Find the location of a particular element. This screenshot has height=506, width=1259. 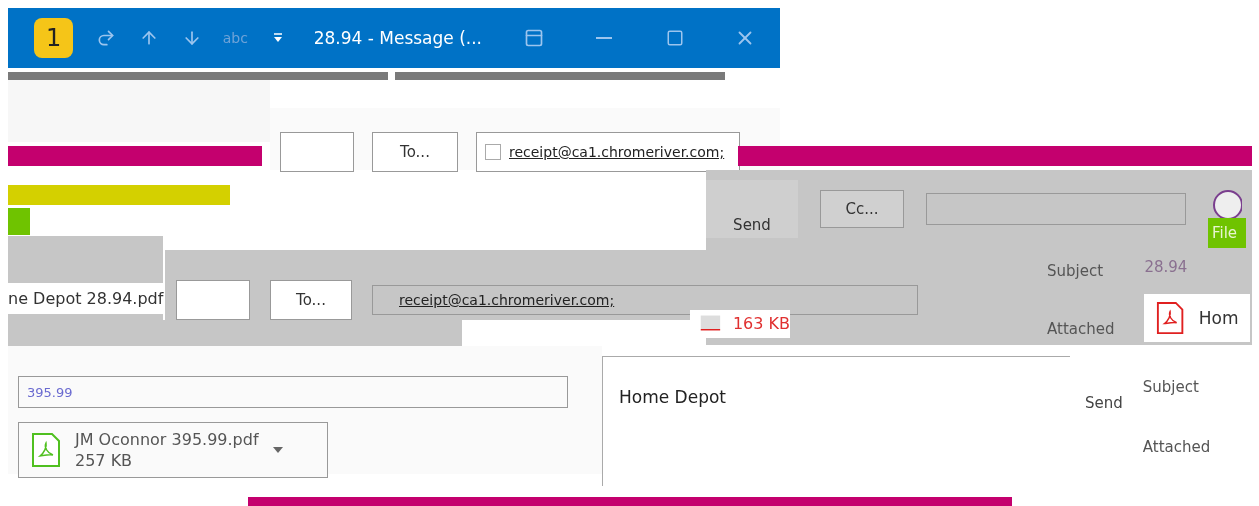

attachment-name: Hom is located at coordinates (1218, 318).